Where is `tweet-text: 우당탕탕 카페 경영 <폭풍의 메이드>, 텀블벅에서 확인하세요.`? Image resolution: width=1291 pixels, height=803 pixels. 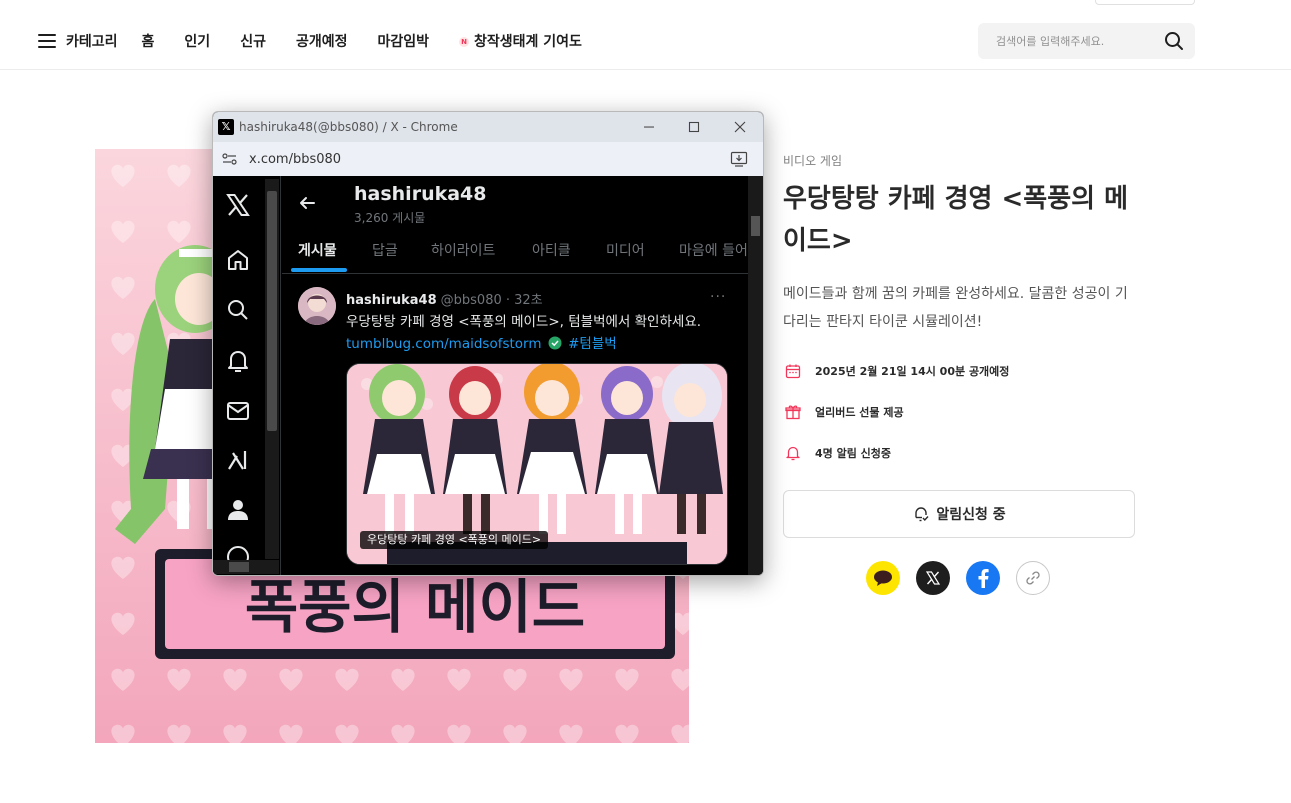 tweet-text: 우당탕탕 카페 경영 <폭풍의 메이드>, 텀블벅에서 확인하세요. is located at coordinates (524, 322).